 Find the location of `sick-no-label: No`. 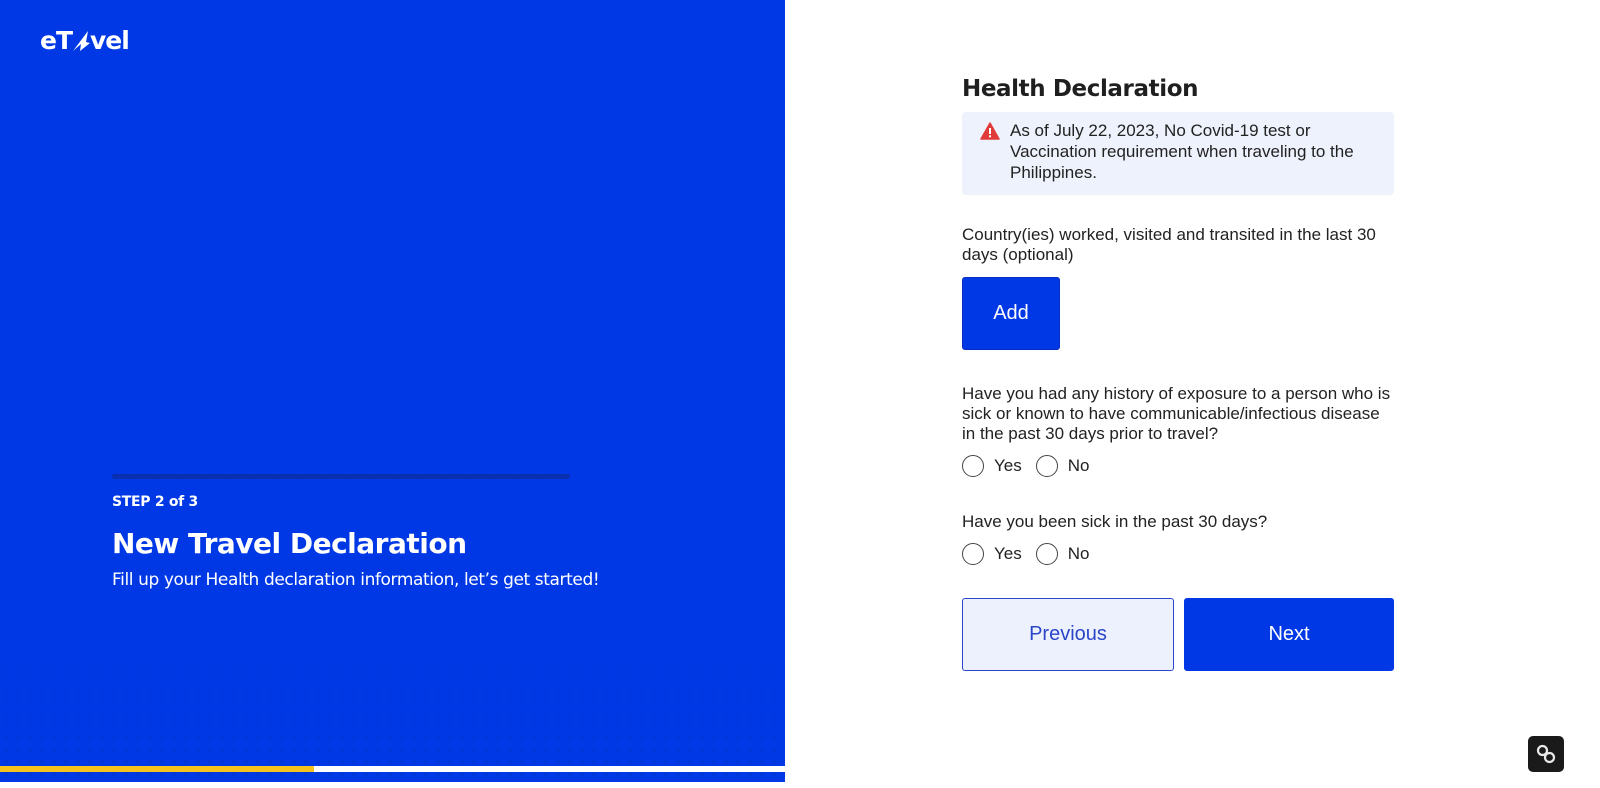

sick-no-label: No is located at coordinates (1078, 553).